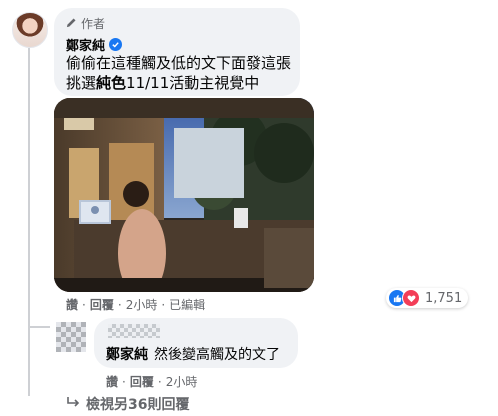 This screenshot has width=498, height=416. I want to click on comment-text: 偷偷在這種觸及低的文下面發這張 挑選純色11/11活動主視覺中, so click(181, 73).